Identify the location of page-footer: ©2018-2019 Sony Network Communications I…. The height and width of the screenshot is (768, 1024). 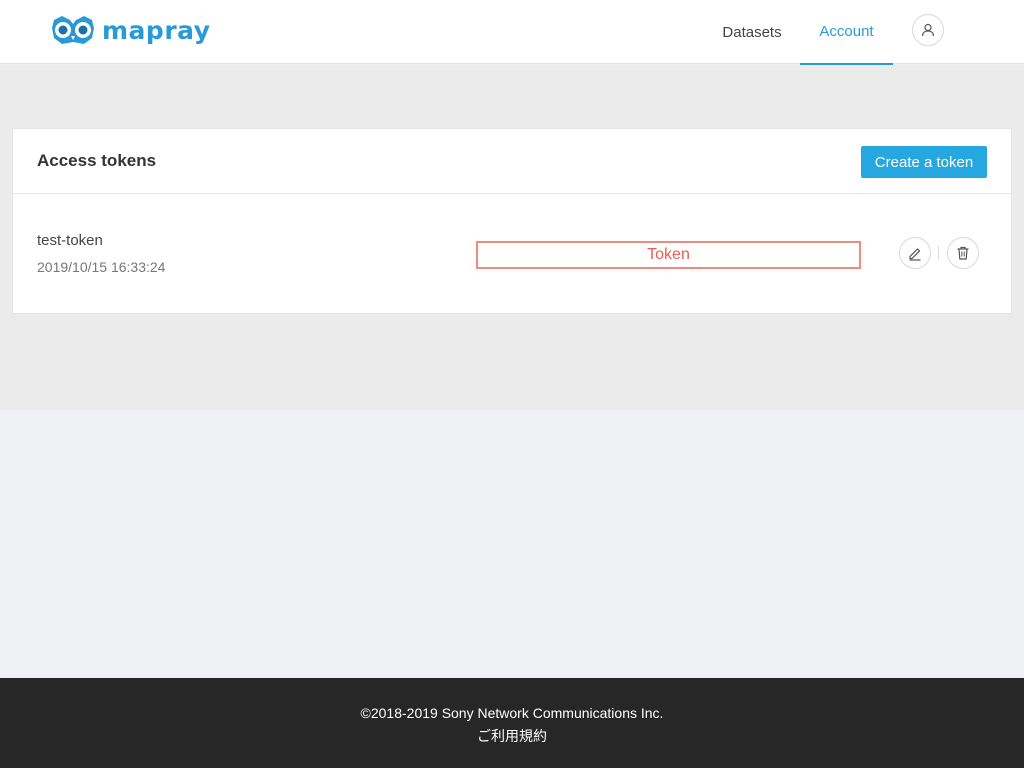
(512, 723).